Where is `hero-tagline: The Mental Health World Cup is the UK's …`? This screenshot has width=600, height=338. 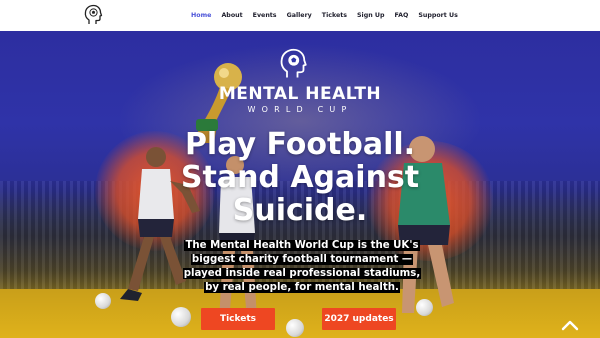
hero-tagline: The Mental Health World Cup is the UK's … is located at coordinates (302, 267).